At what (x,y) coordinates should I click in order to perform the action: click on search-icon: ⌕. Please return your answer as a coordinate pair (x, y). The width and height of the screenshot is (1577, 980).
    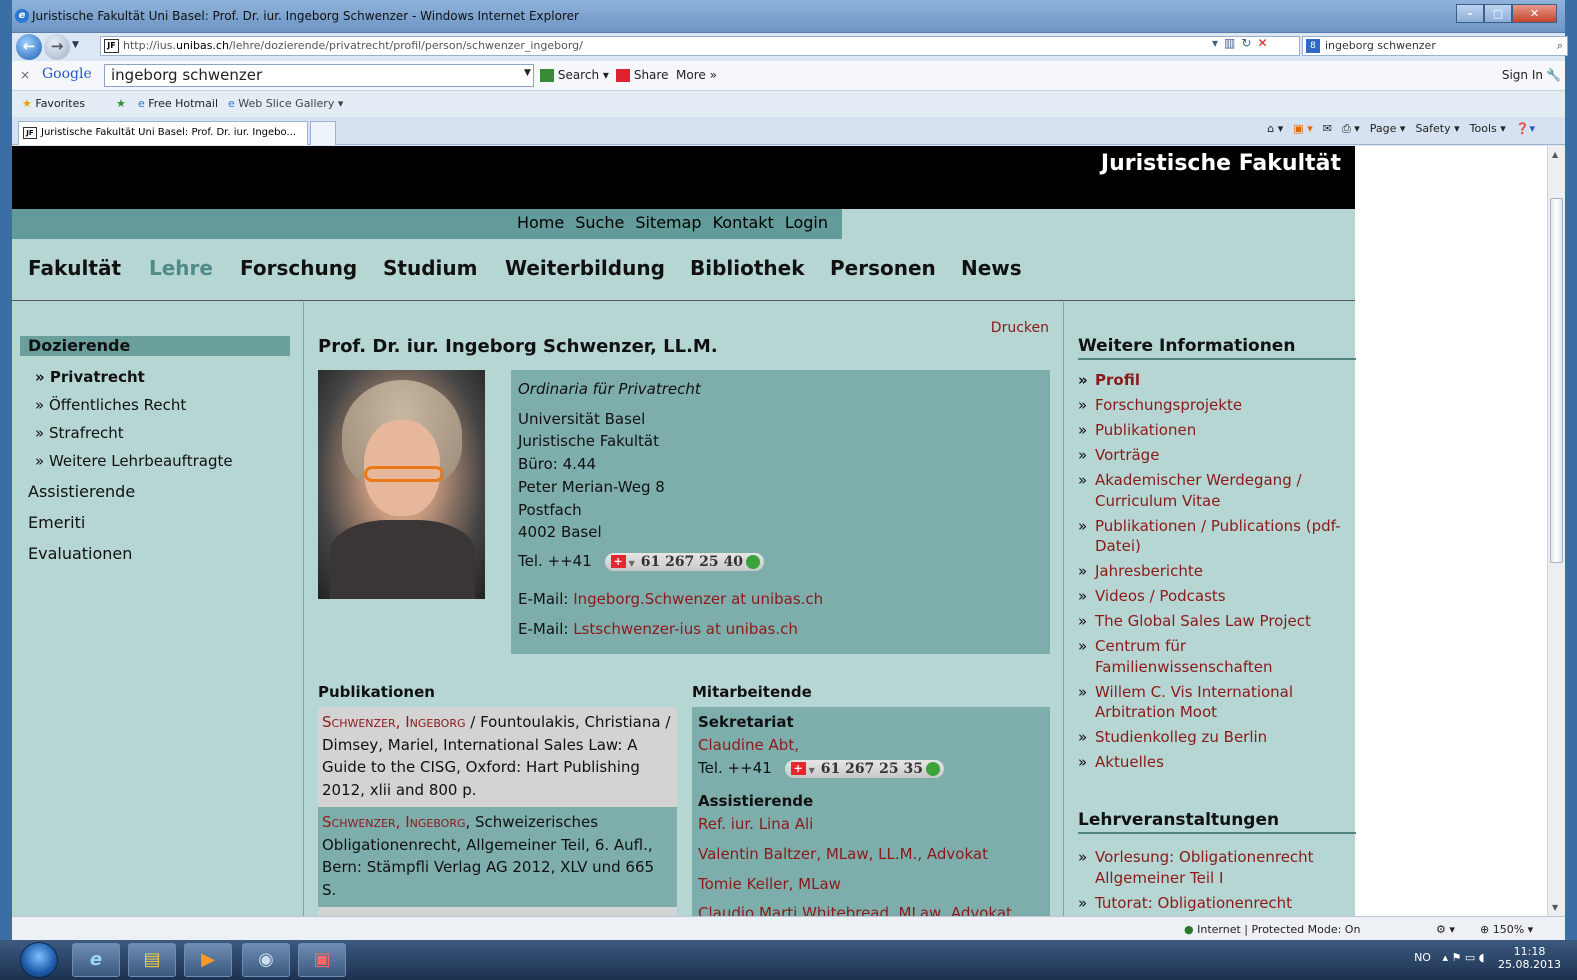
    Looking at the image, I should click on (1560, 46).